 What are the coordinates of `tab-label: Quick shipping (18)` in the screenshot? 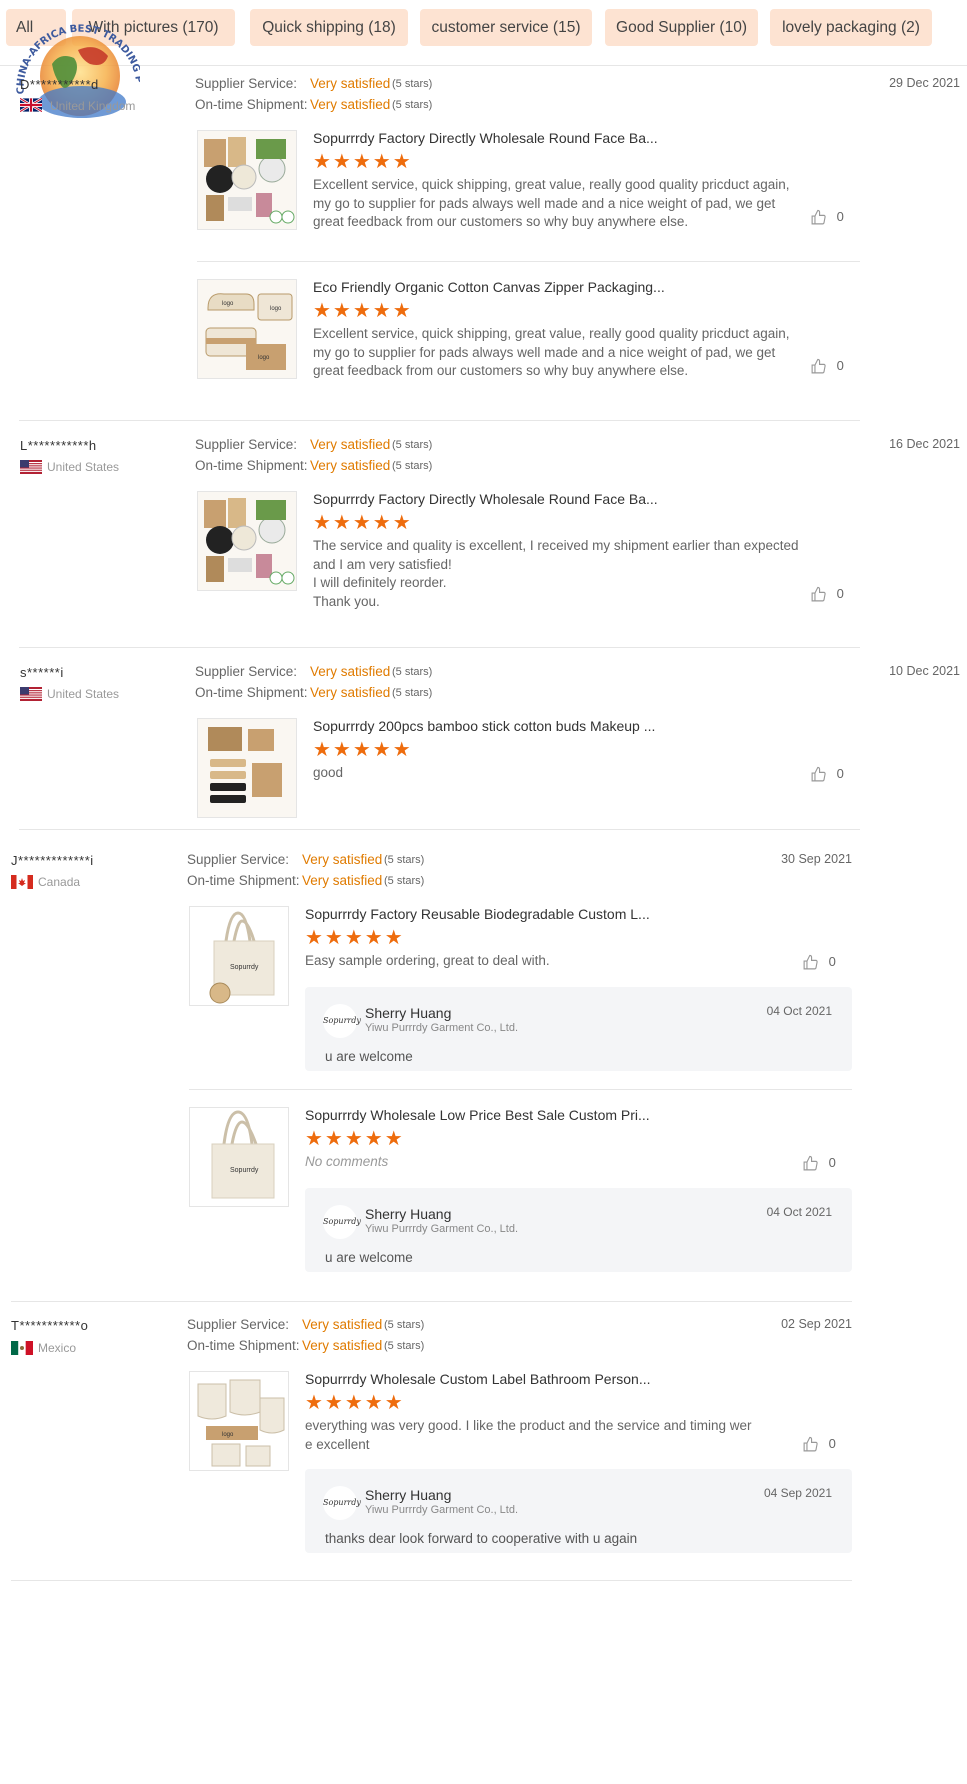 It's located at (329, 27).